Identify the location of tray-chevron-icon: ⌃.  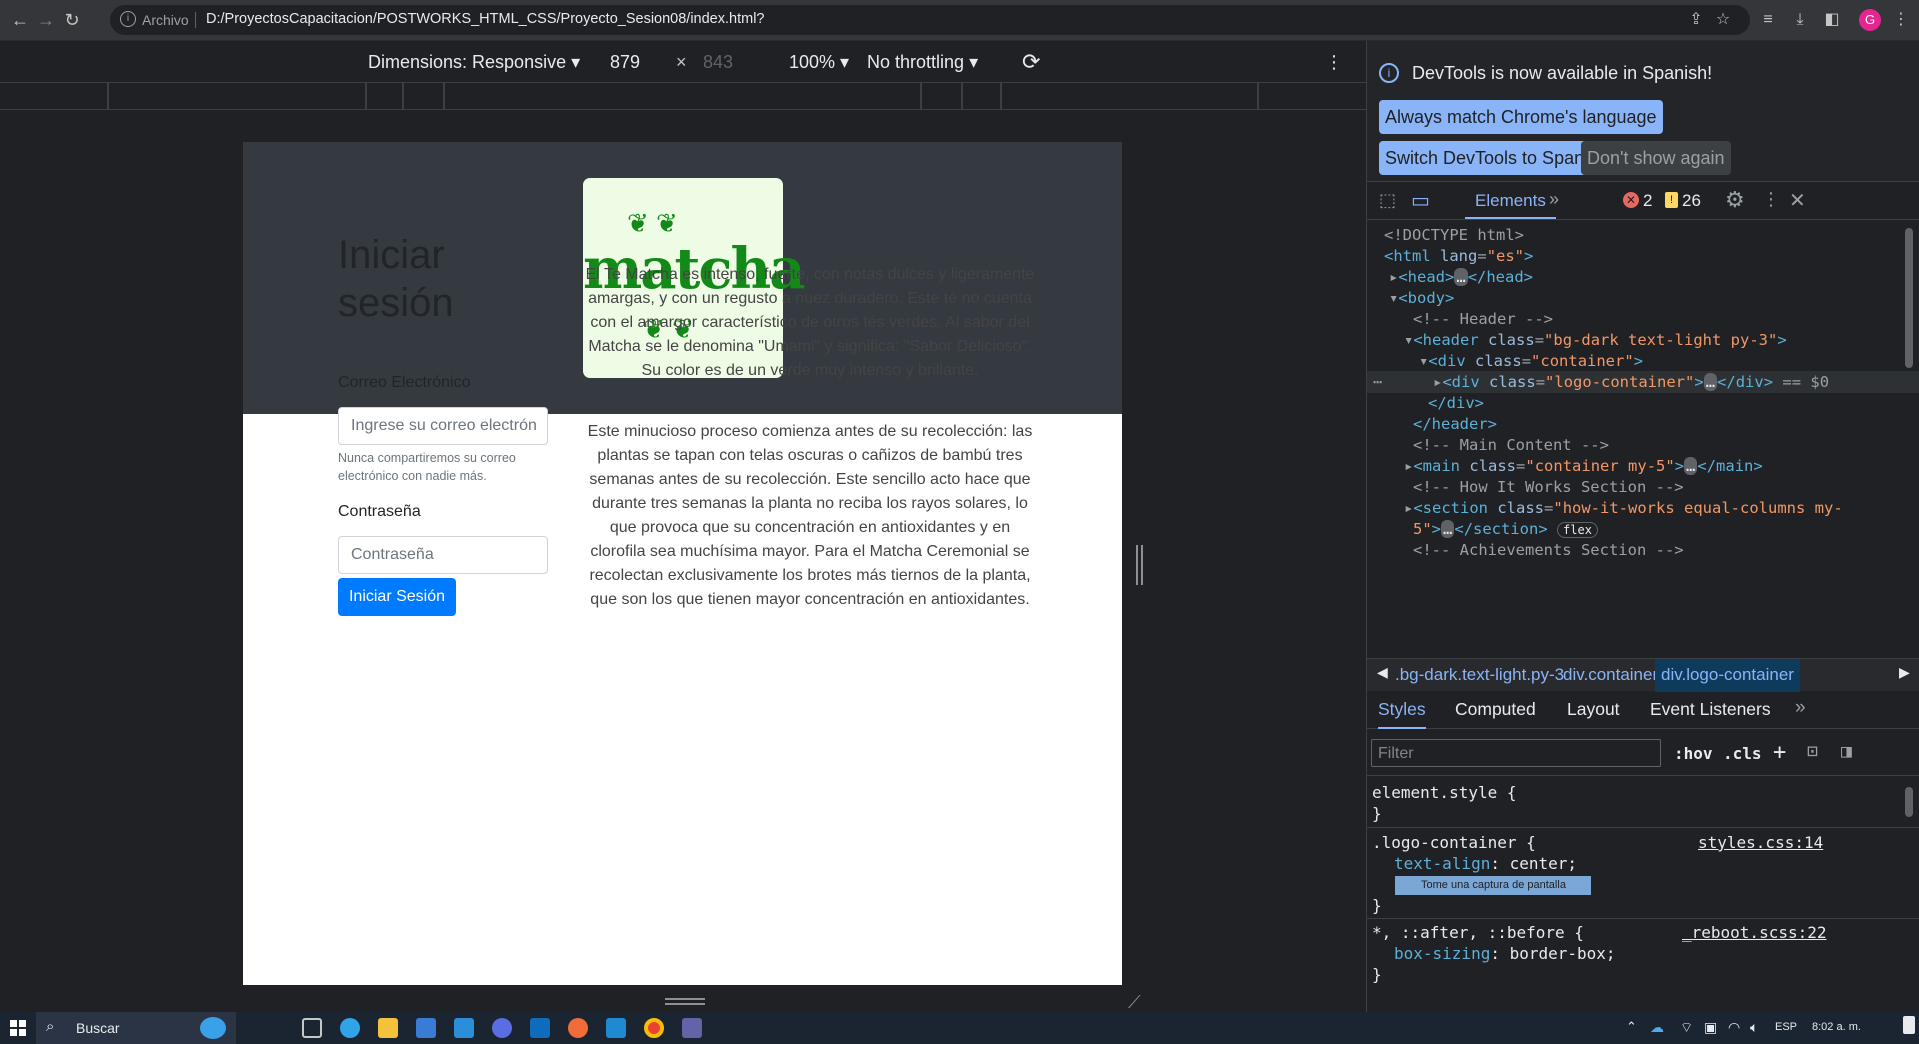
(1631, 1027).